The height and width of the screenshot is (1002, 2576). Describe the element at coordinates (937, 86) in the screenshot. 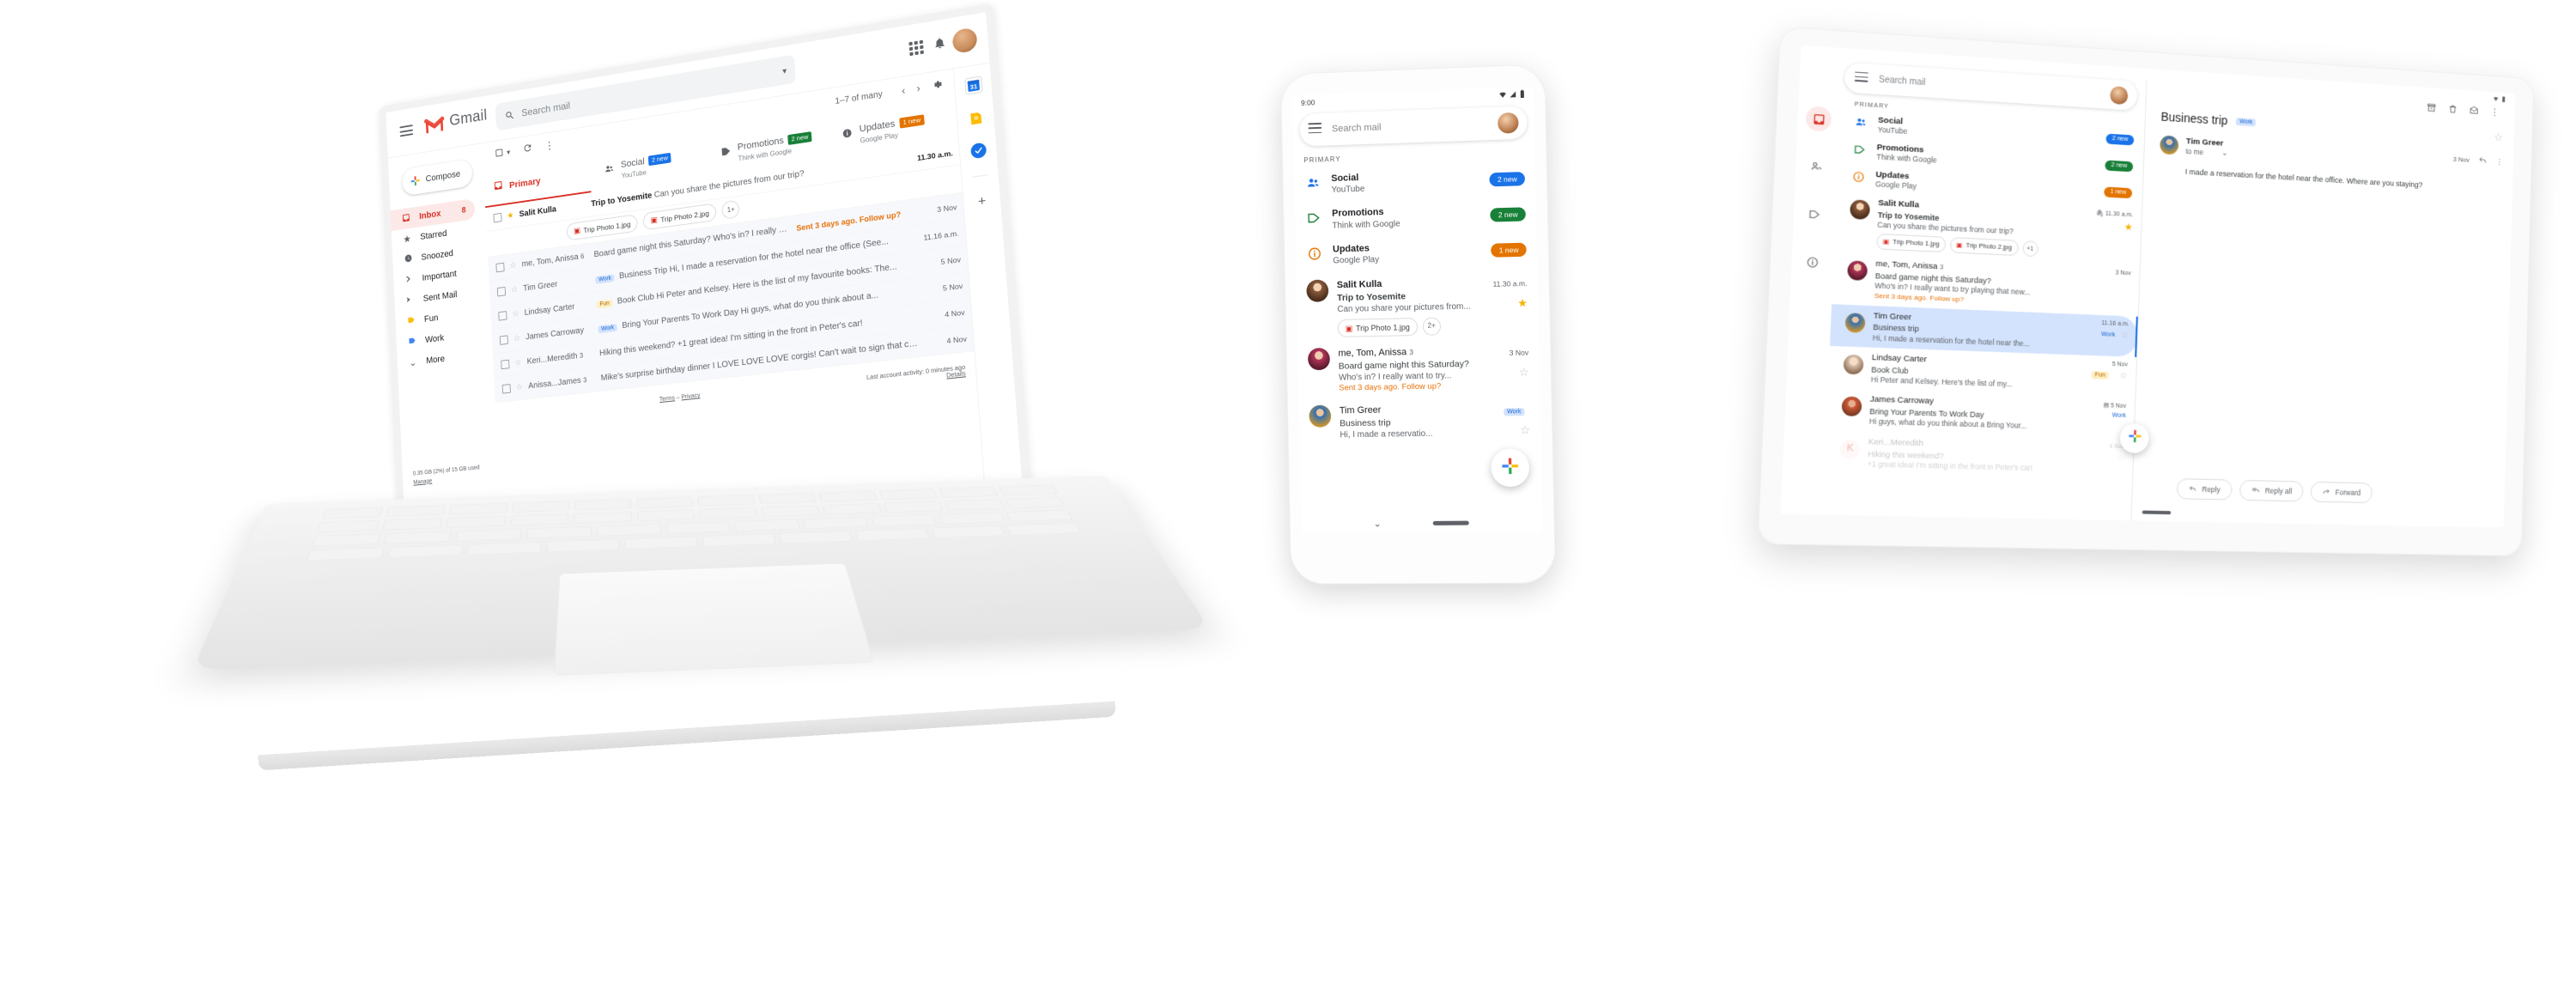

I see `gear-icon` at that location.